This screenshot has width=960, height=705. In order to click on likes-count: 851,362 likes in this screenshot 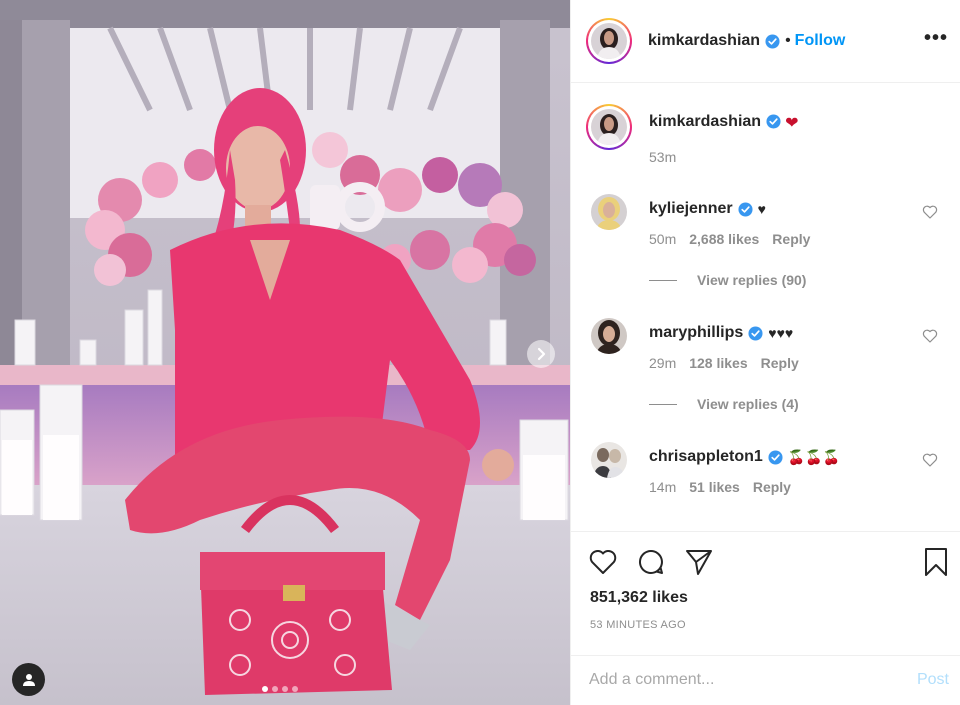, I will do `click(639, 598)`.